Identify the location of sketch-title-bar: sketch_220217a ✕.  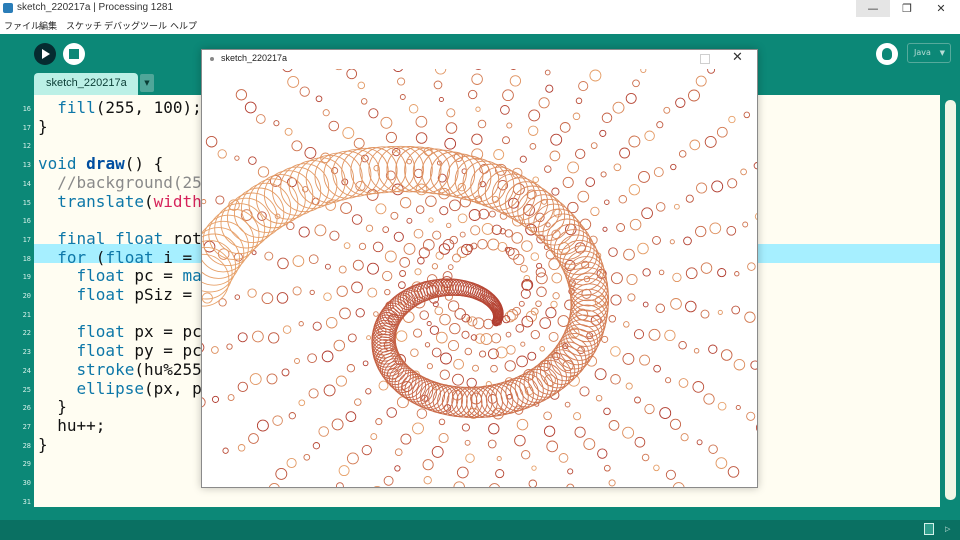
(479, 59).